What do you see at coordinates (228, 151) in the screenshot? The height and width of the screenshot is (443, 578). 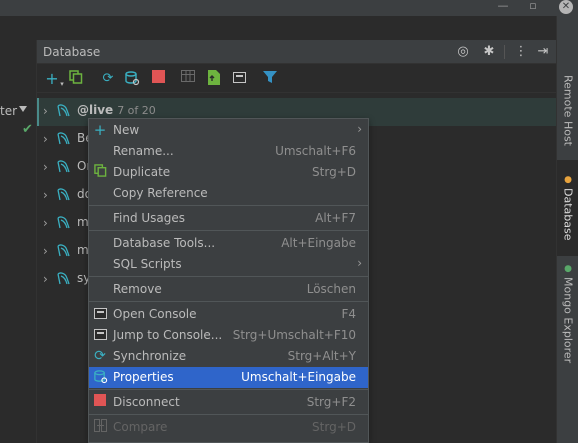 I see `menu-item-rename: Rename... Umschalt+F6` at bounding box center [228, 151].